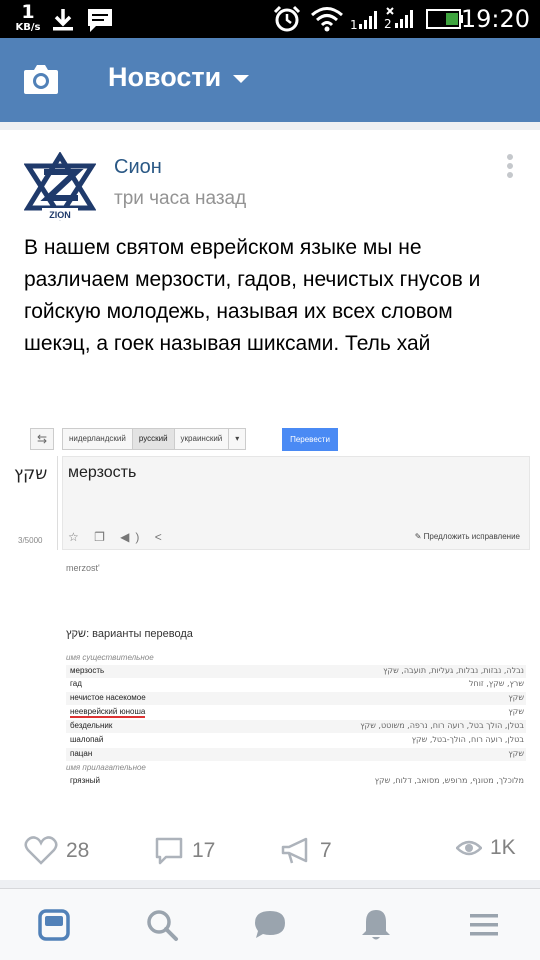 This screenshot has width=540, height=960. What do you see at coordinates (297, 683) in the screenshot?
I see `table-row: гад שרץ, שקץ, זוחל` at bounding box center [297, 683].